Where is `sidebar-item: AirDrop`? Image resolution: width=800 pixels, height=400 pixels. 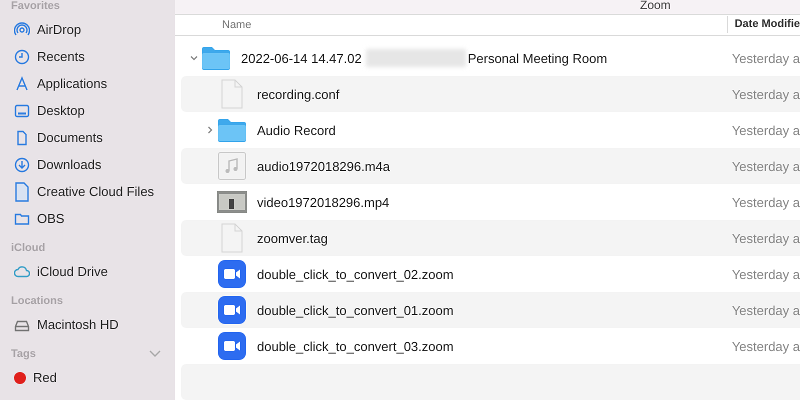 sidebar-item: AirDrop is located at coordinates (59, 29).